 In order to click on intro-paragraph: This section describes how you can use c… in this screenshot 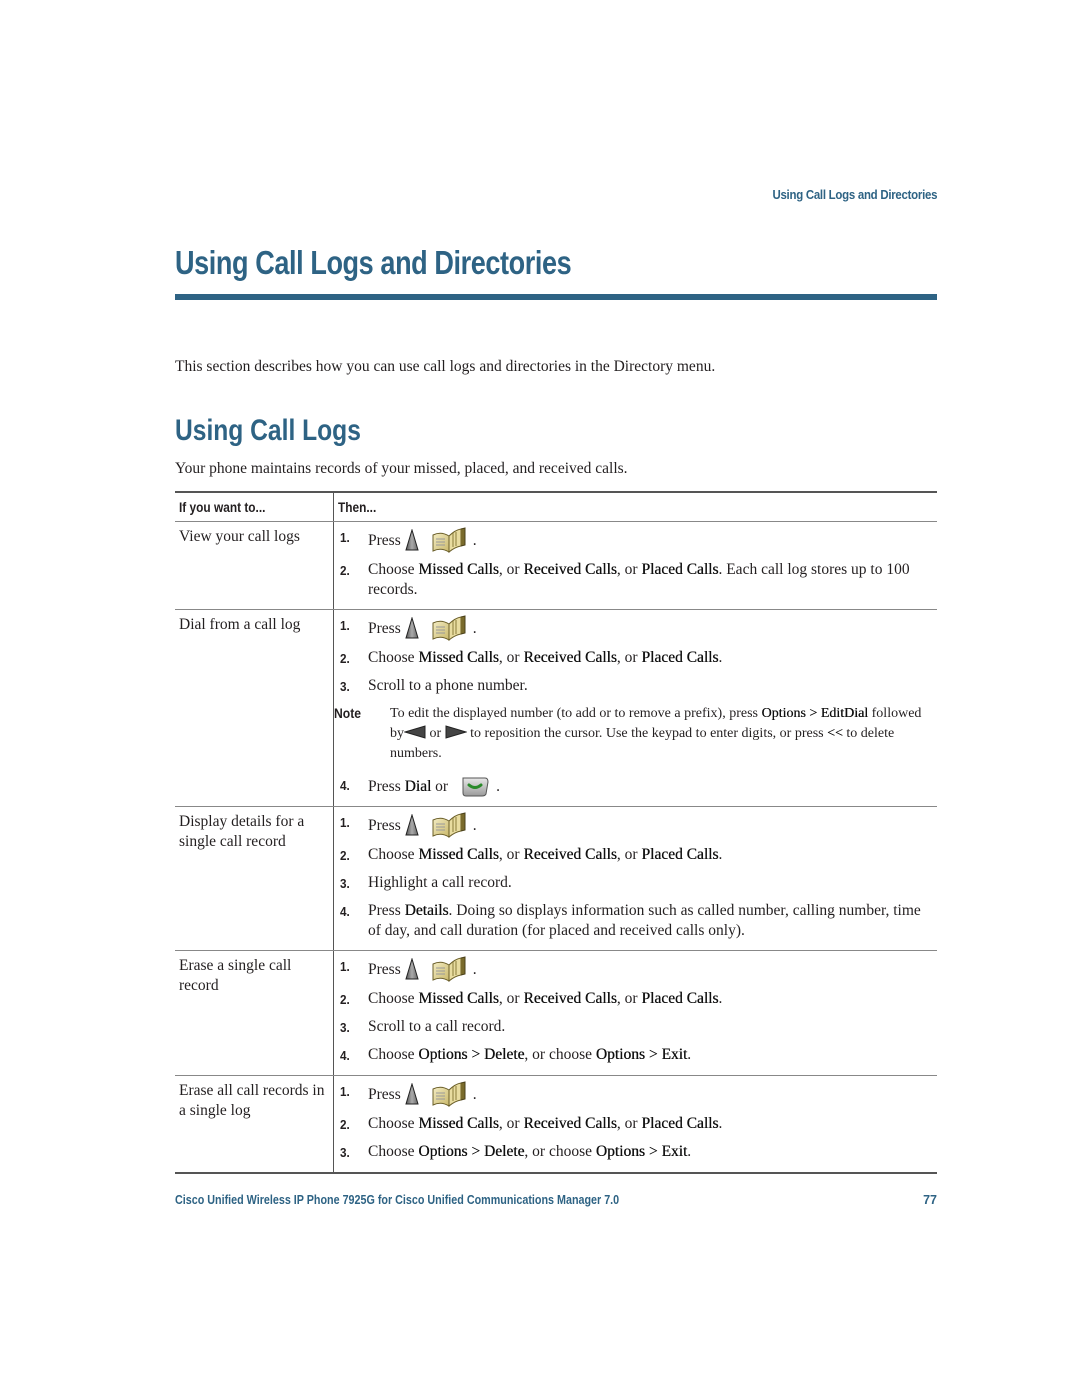, I will do `click(445, 366)`.